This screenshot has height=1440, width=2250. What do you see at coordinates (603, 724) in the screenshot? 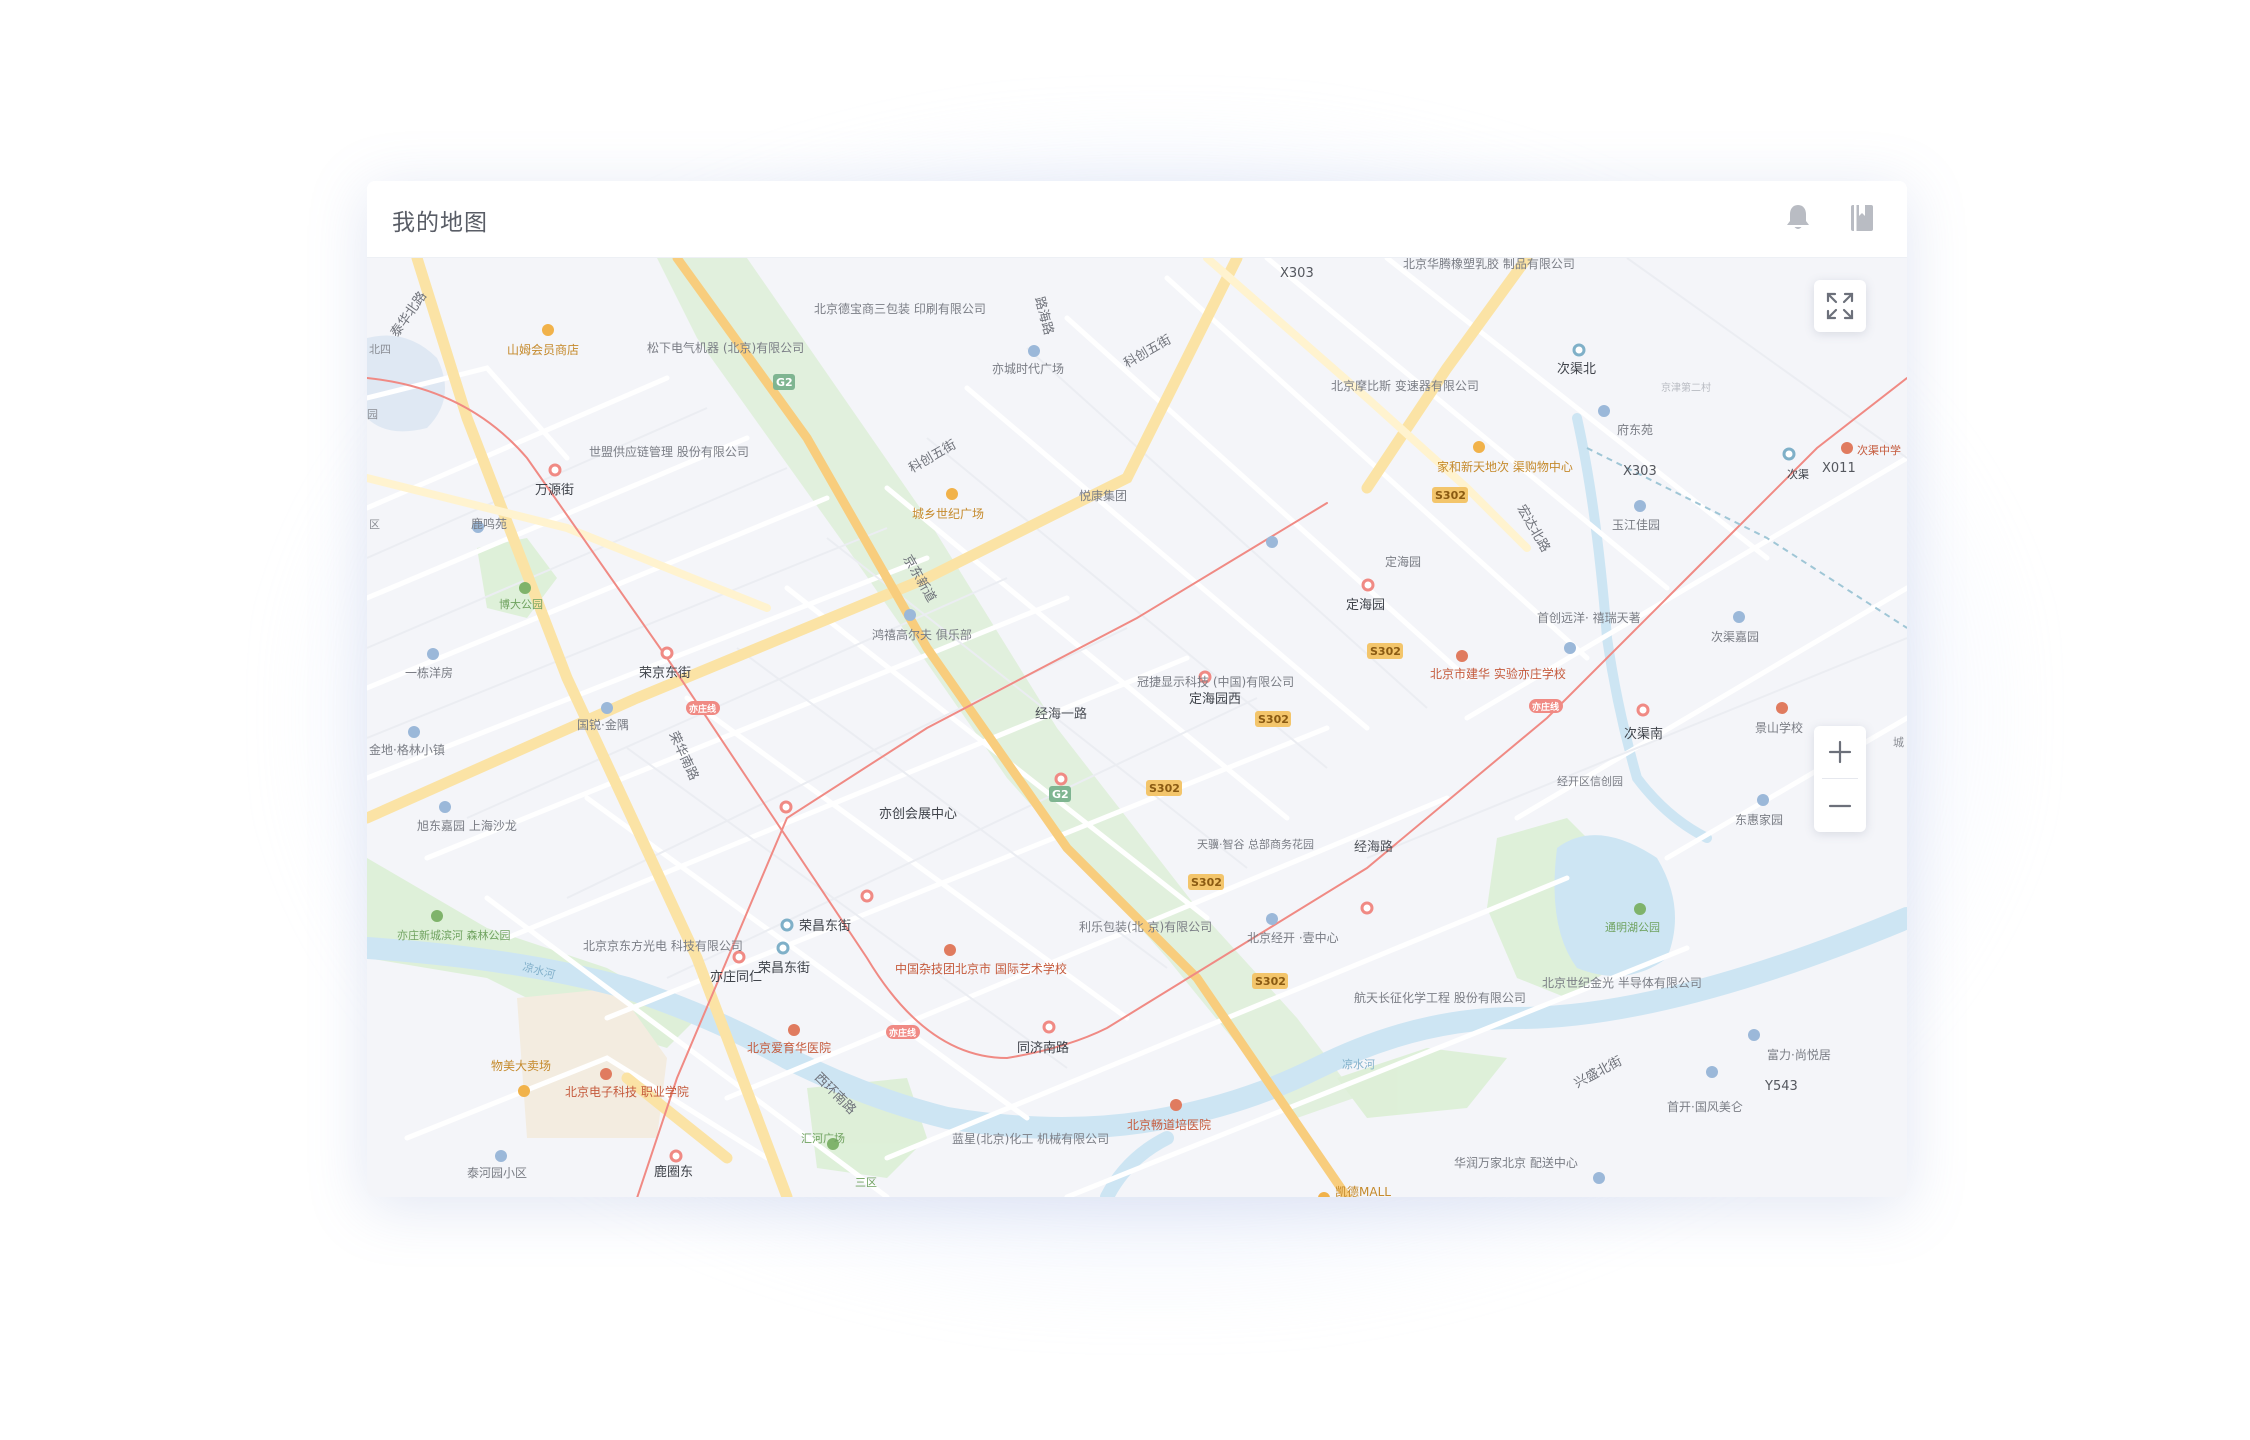
I see `poi-label: 国锐·金隅` at bounding box center [603, 724].